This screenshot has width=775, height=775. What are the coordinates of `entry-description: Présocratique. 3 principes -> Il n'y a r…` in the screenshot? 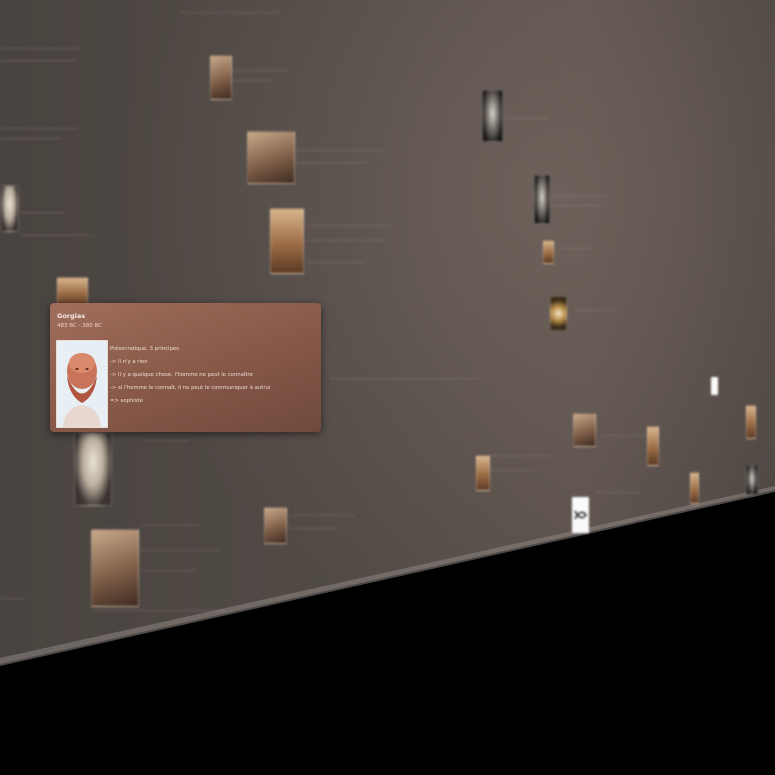 It's located at (210, 375).